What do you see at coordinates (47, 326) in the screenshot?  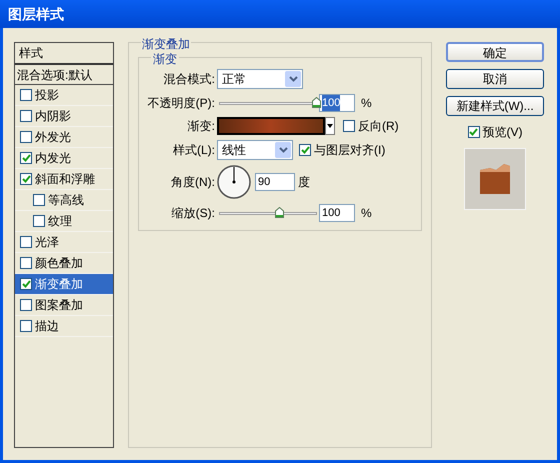 I see `item-label: 描边` at bounding box center [47, 326].